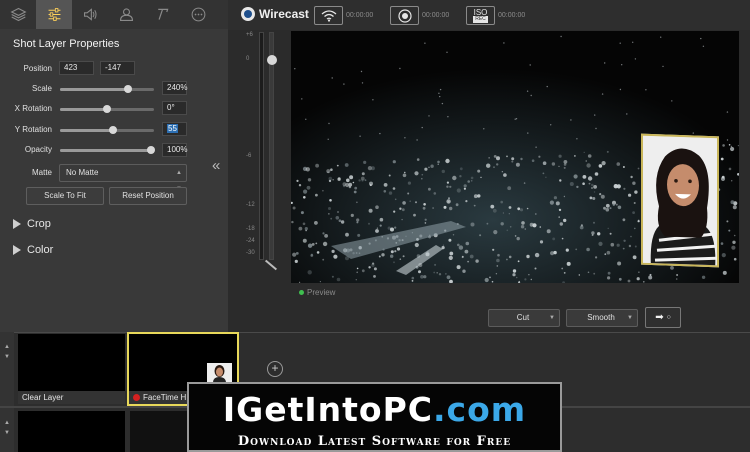 Image resolution: width=750 pixels, height=452 pixels. Describe the element at coordinates (126, 14) in the screenshot. I see `tab-person` at that location.